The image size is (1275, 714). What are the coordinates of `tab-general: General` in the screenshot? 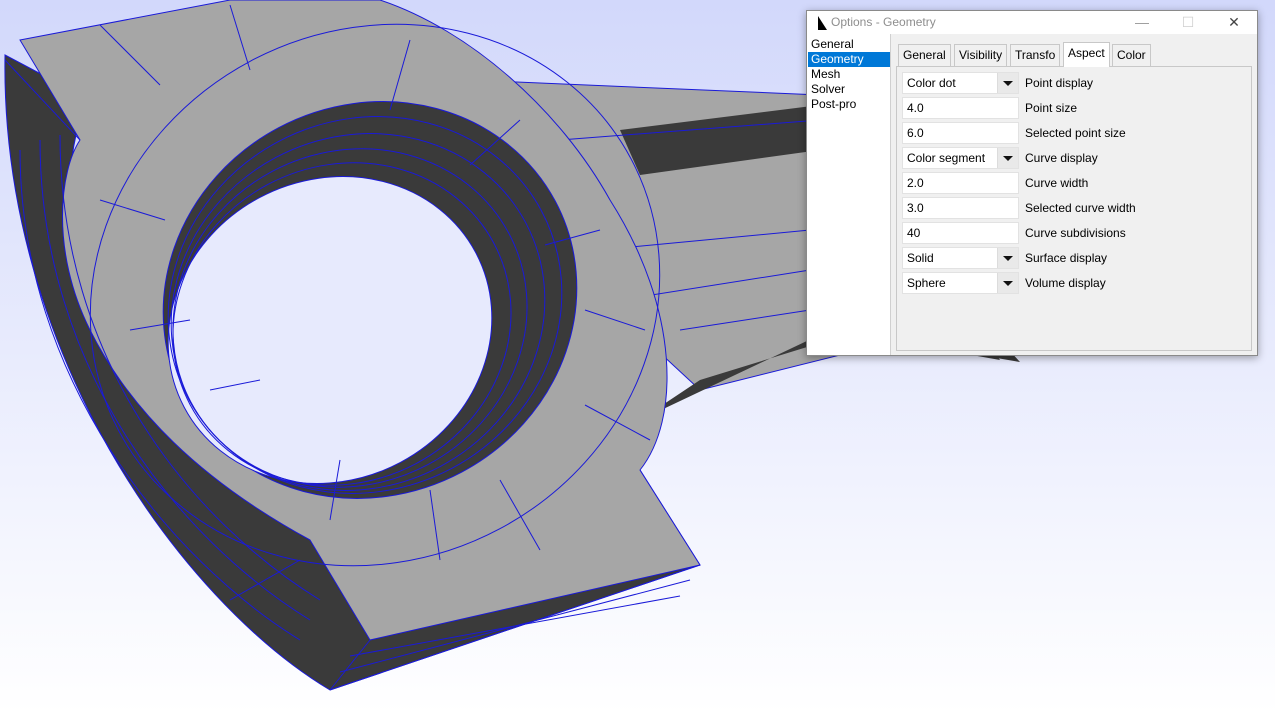 It's located at (924, 55).